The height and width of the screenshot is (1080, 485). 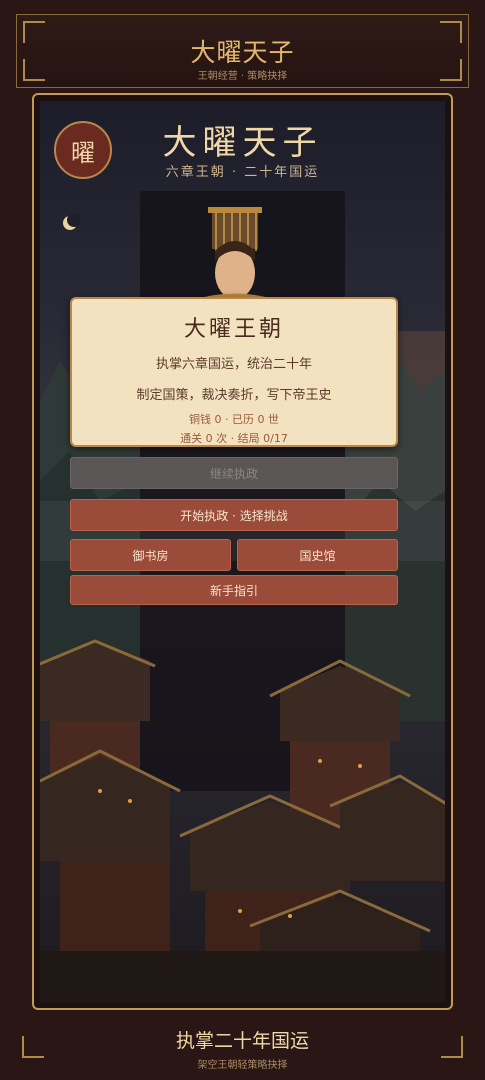 What do you see at coordinates (233, 329) in the screenshot?
I see `card-title: 大曜王朝` at bounding box center [233, 329].